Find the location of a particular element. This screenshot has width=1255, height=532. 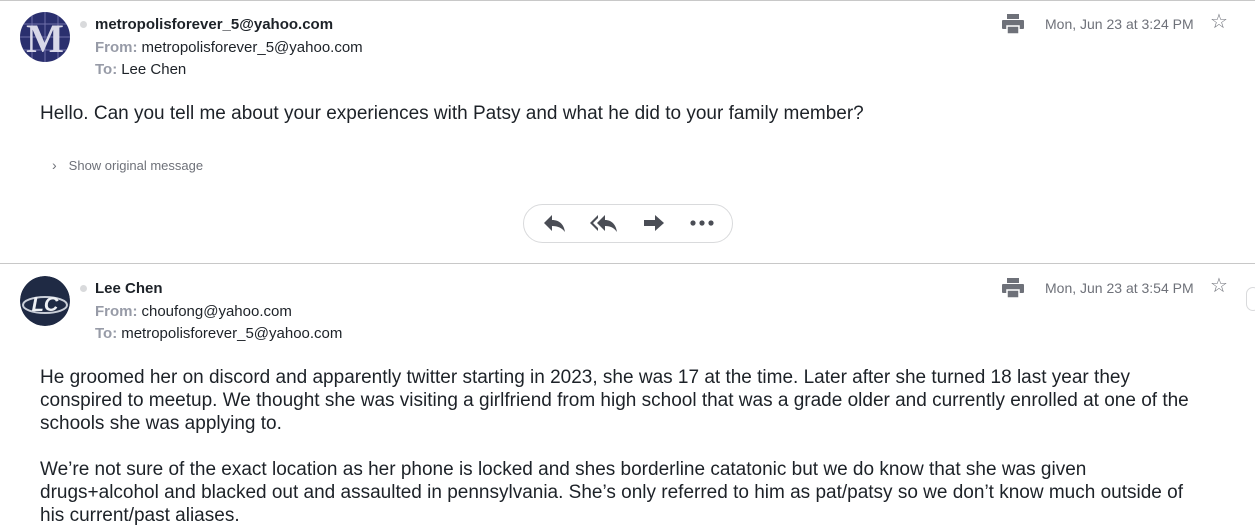

forward-icon is located at coordinates (654, 223).